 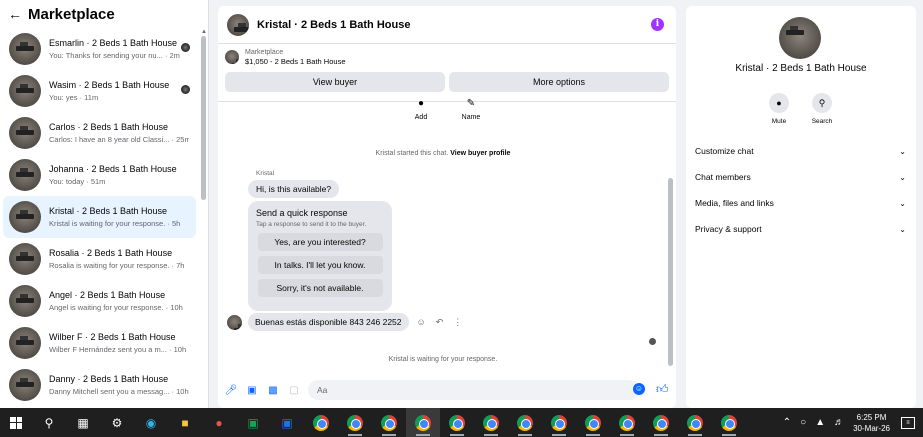 I want to click on sidebar-scrollbar, so click(x=203, y=118).